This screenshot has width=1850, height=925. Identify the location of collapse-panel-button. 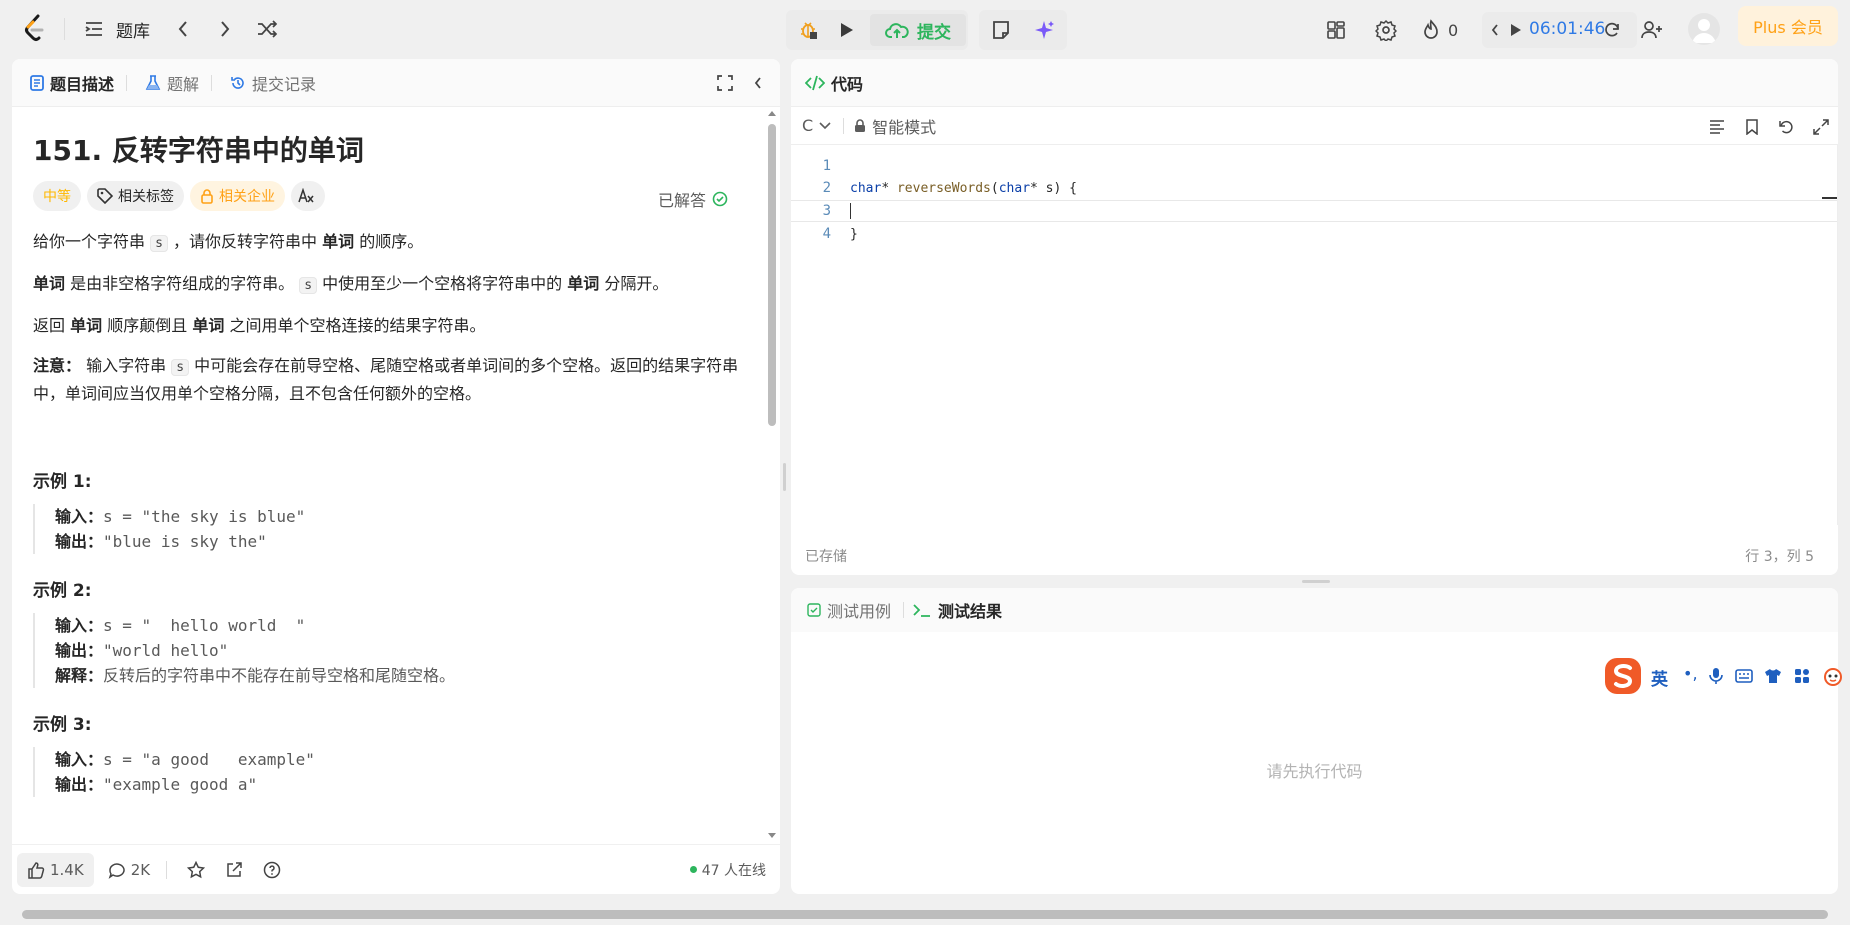
(758, 83).